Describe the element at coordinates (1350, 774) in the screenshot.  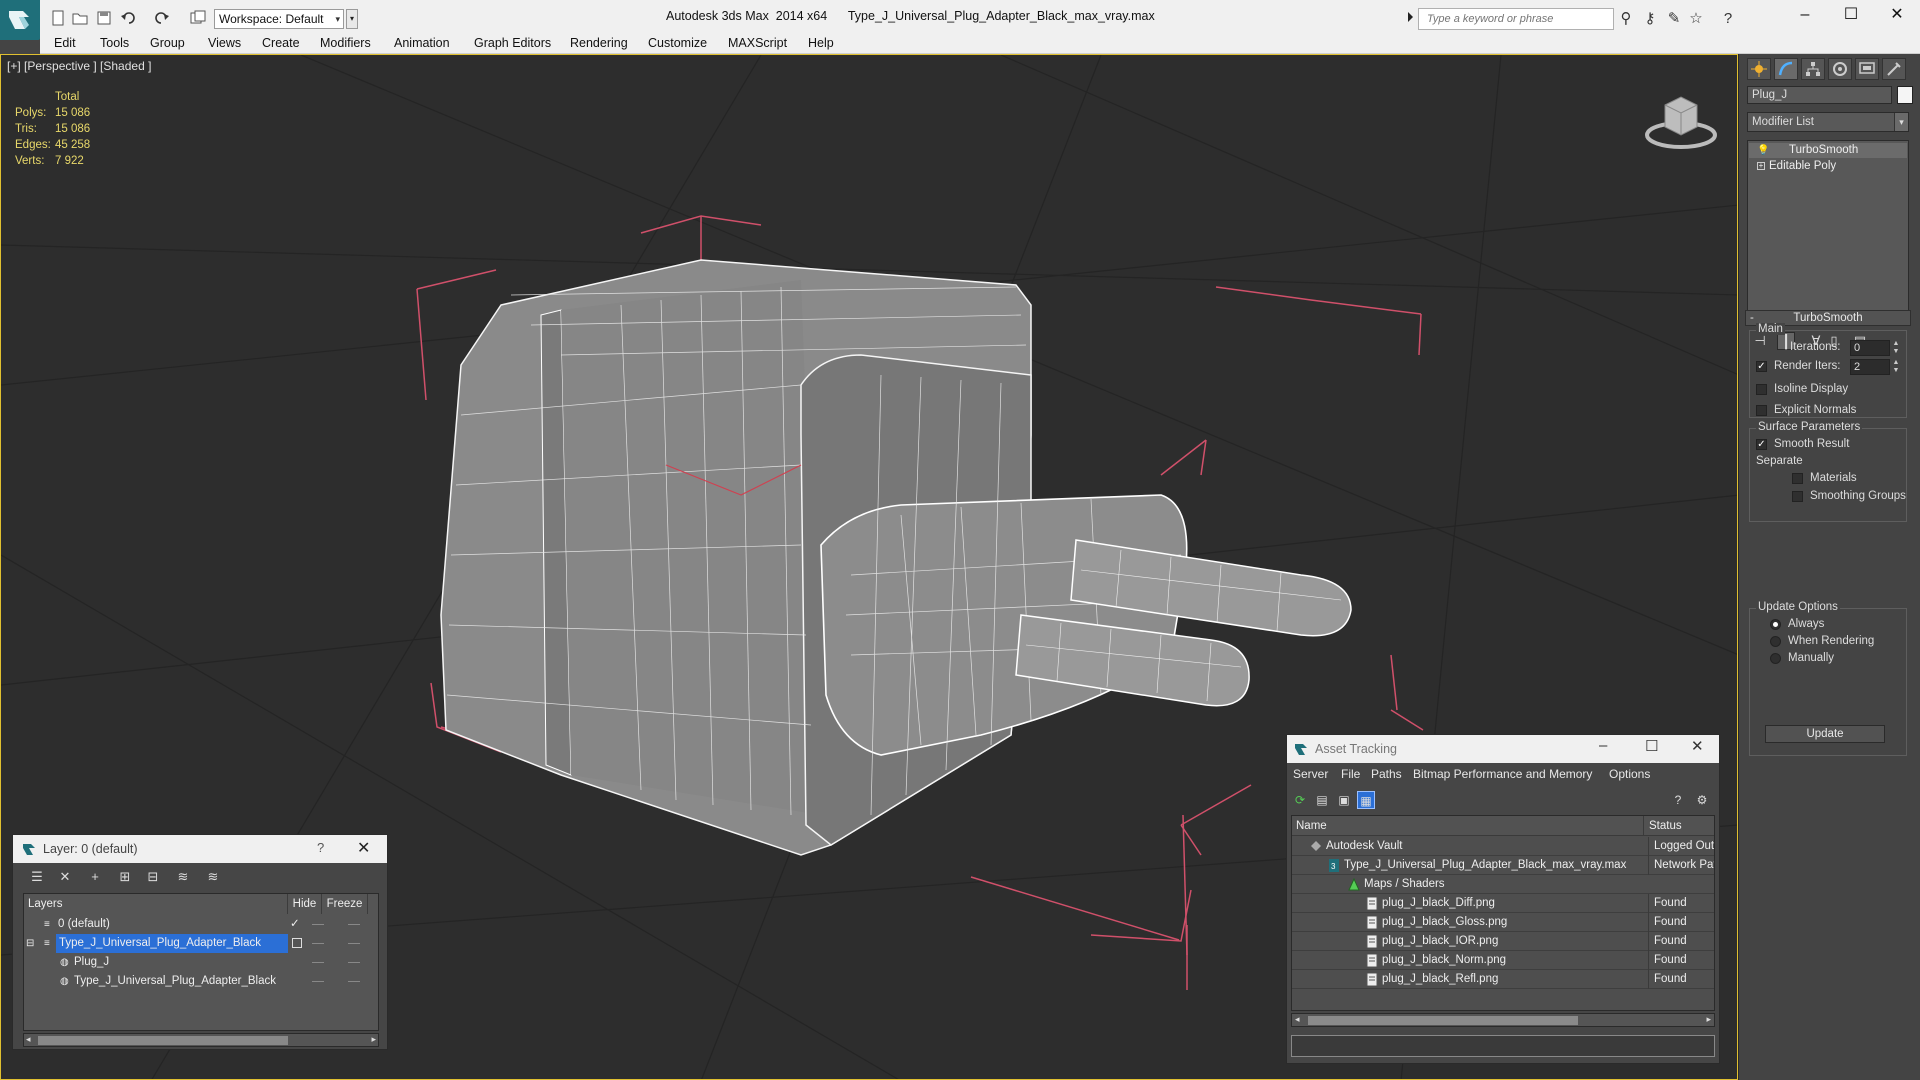
I see `asset-menu-file: File` at that location.